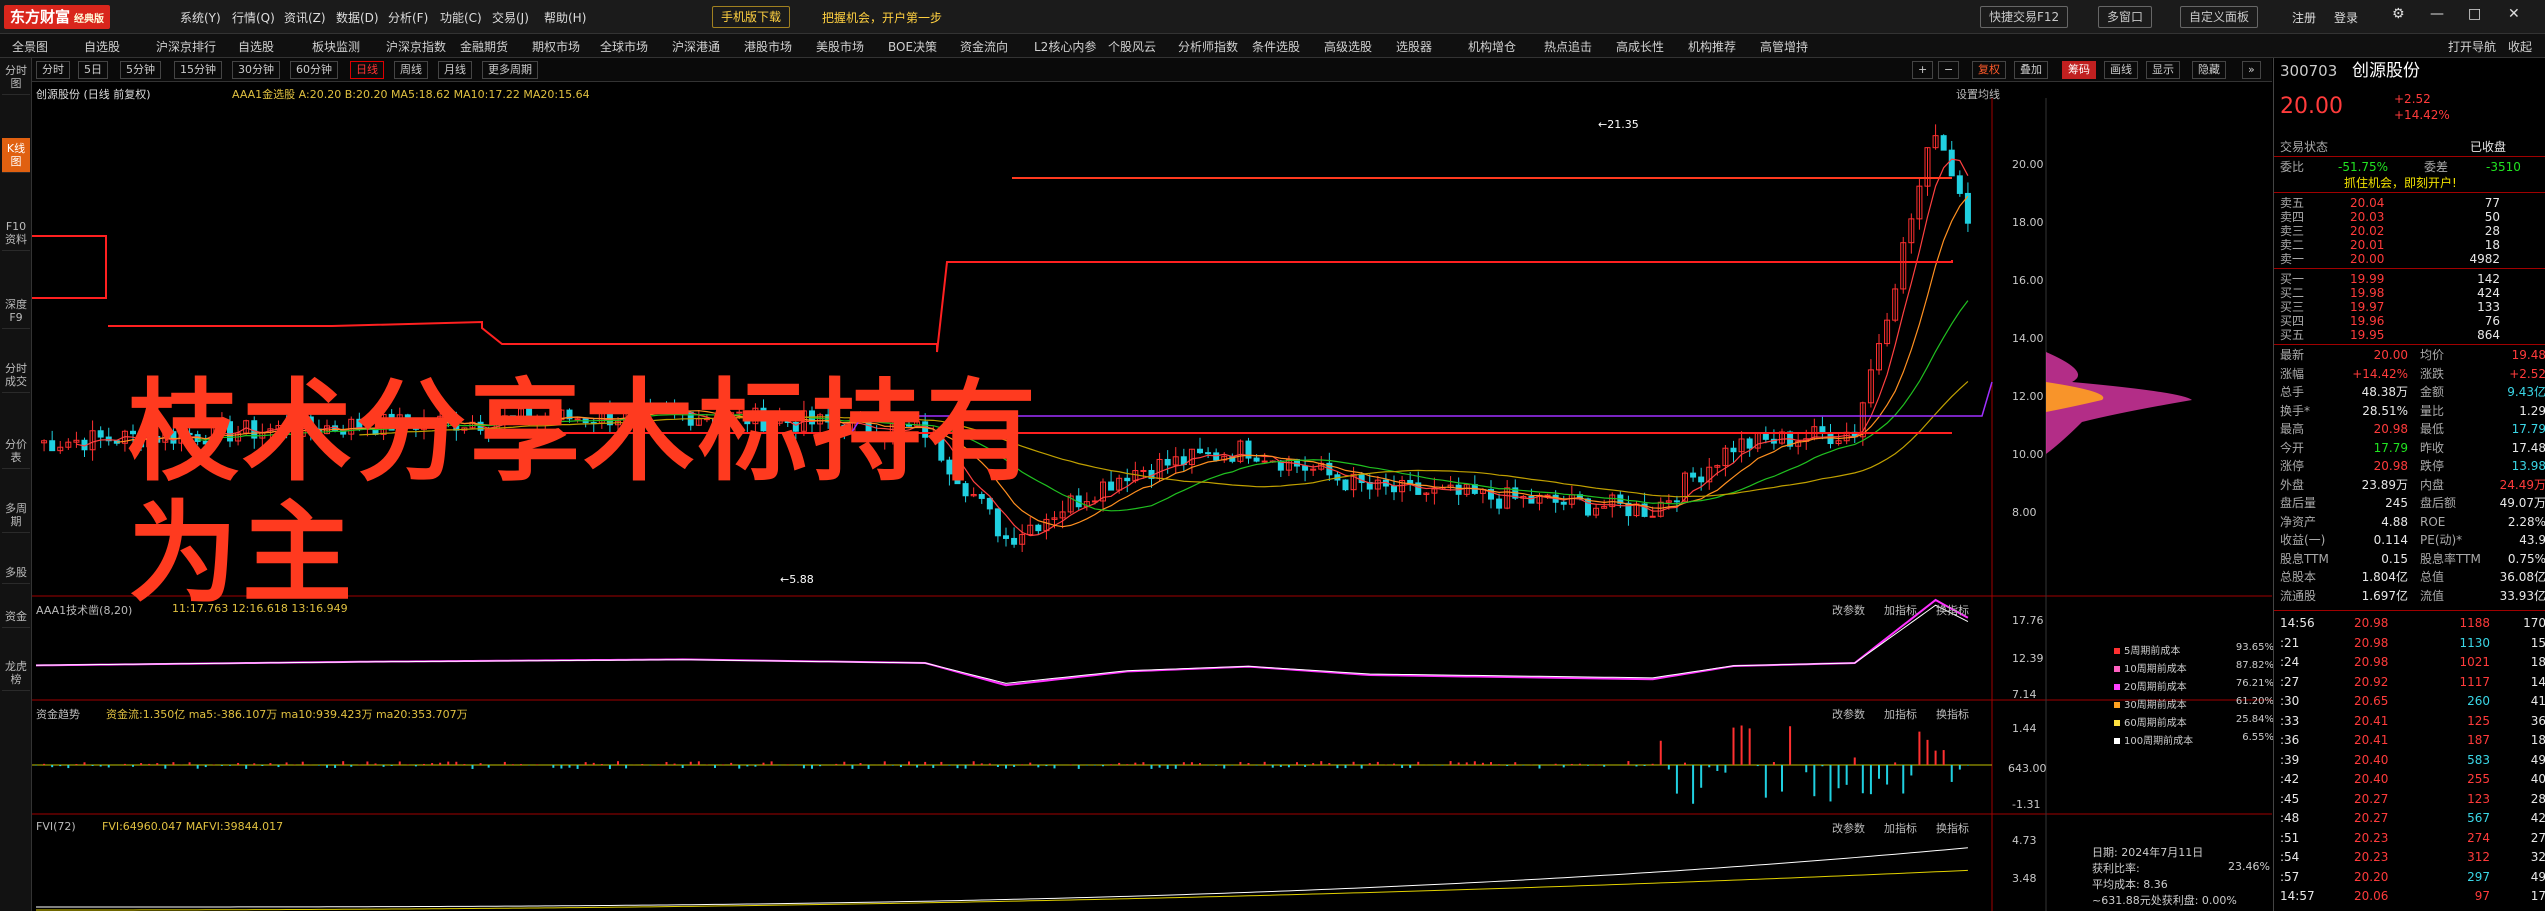  What do you see at coordinates (16, 233) in the screenshot?
I see `tab-f10: F10资料` at bounding box center [16, 233].